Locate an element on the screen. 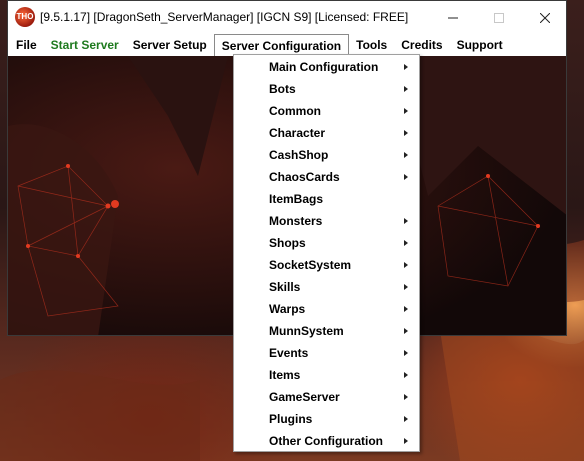  menu-server-configuration: Server Configuration is located at coordinates (281, 45).